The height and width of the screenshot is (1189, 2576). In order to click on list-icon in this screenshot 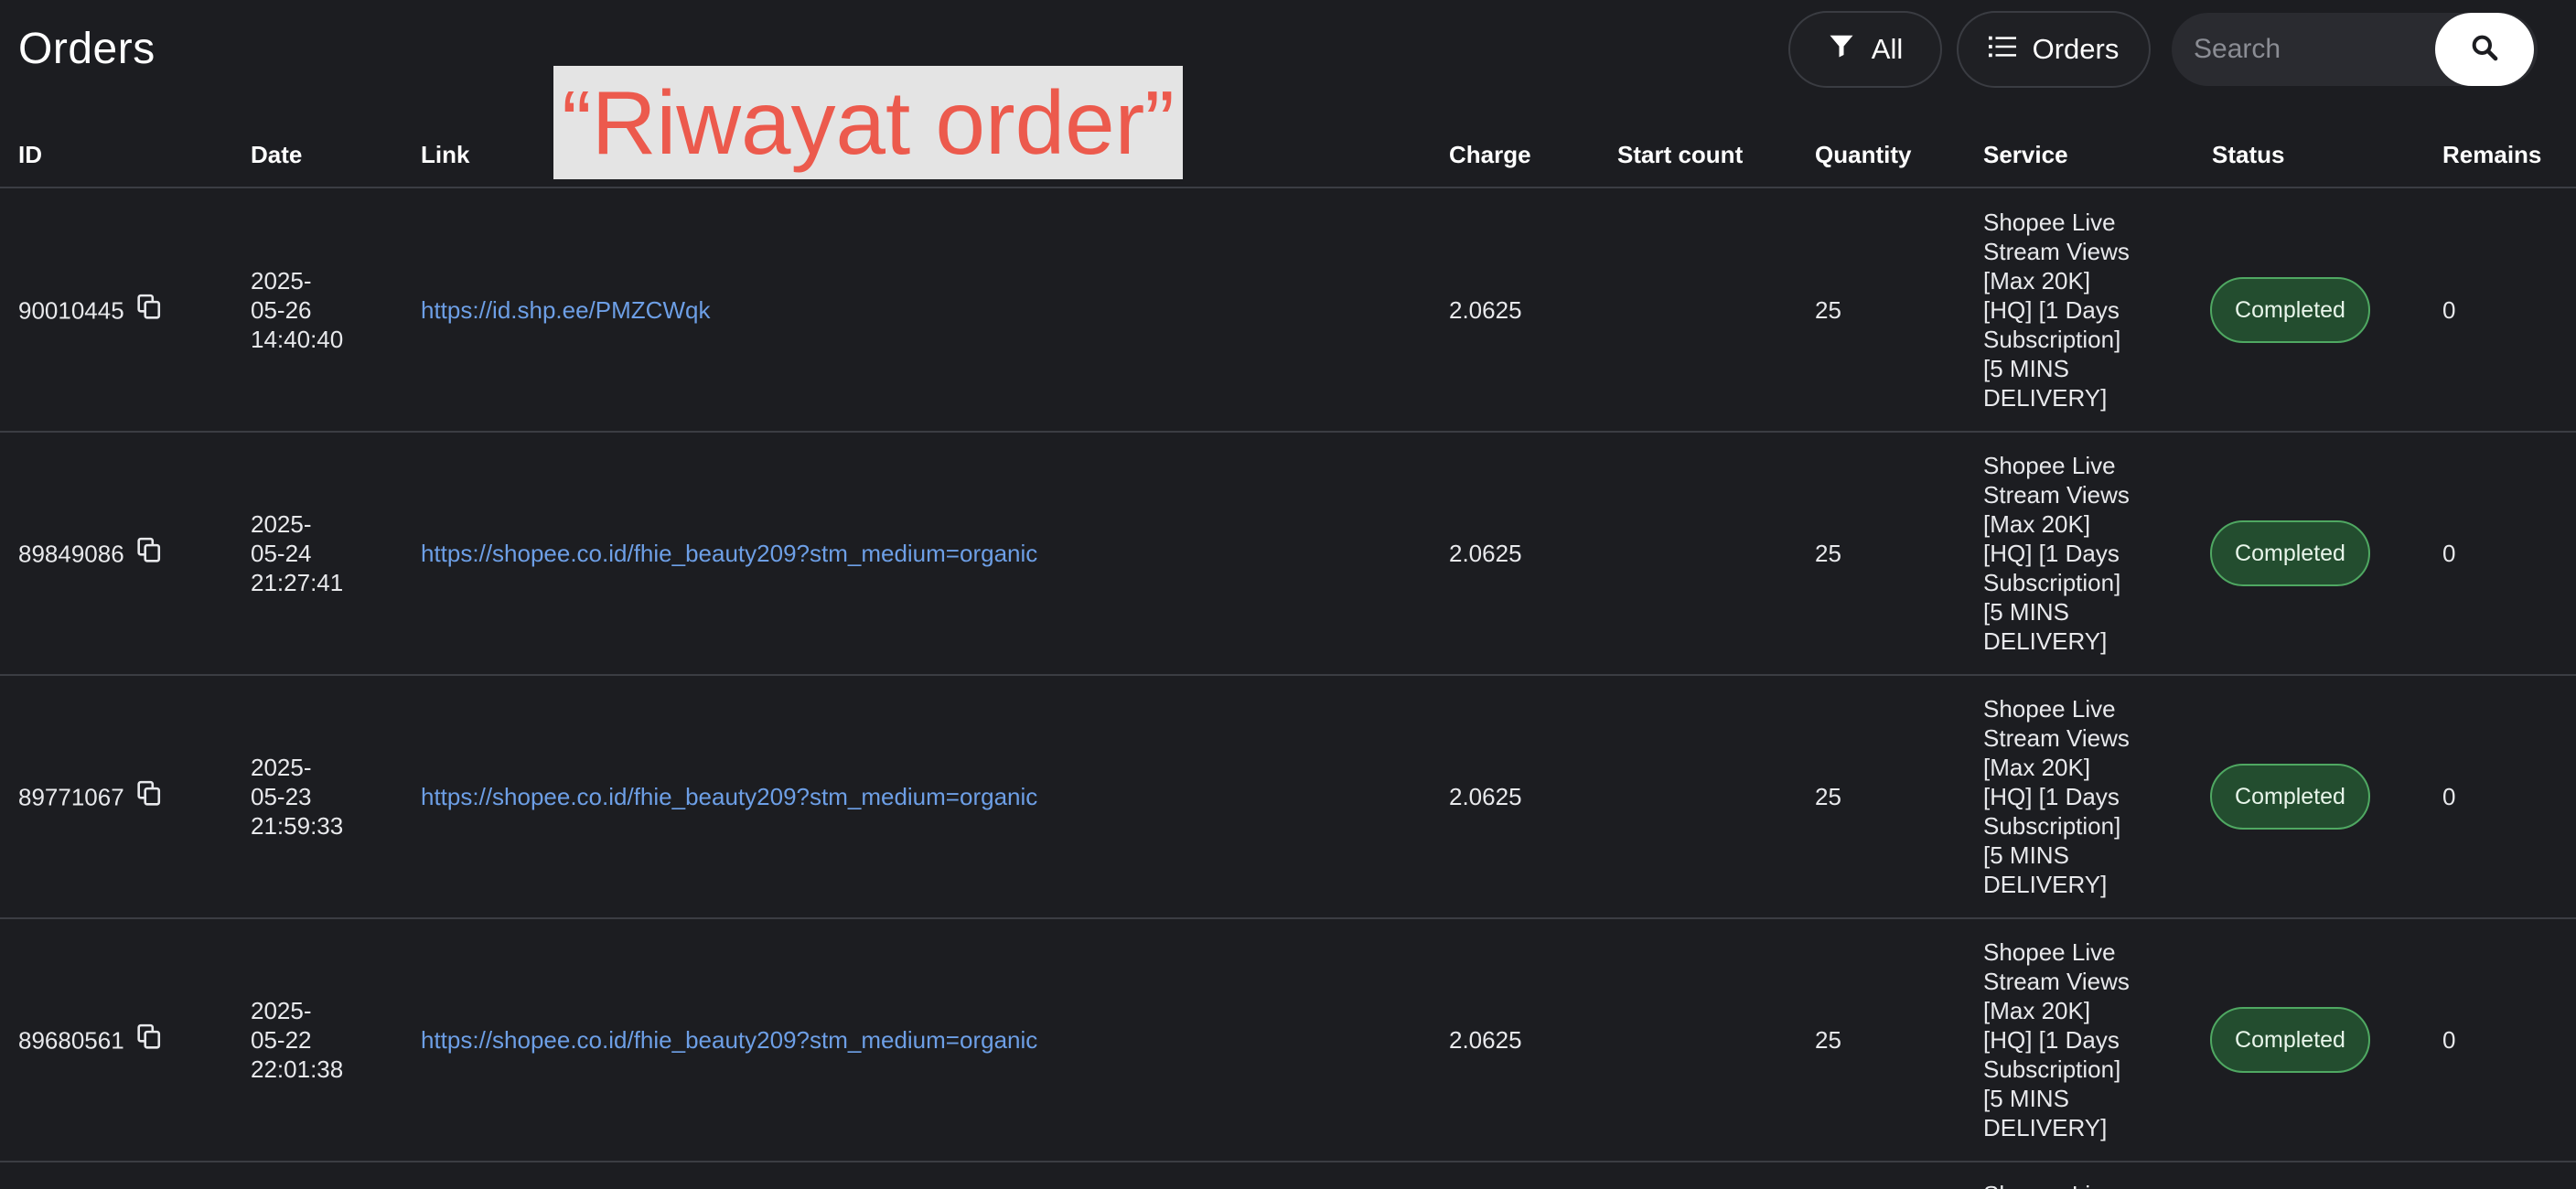, I will do `click(2002, 49)`.